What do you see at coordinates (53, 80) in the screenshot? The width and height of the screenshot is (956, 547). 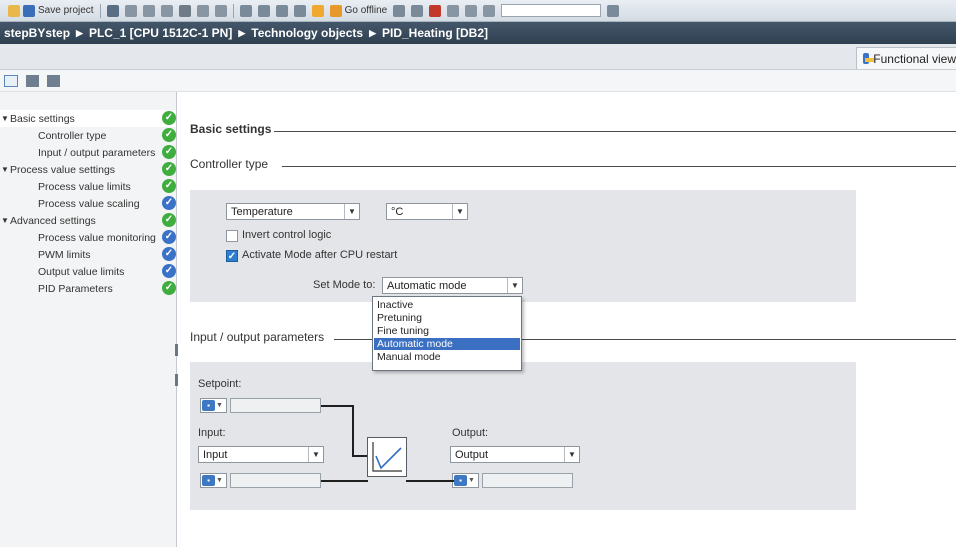 I see `parameter-view-icon` at bounding box center [53, 80].